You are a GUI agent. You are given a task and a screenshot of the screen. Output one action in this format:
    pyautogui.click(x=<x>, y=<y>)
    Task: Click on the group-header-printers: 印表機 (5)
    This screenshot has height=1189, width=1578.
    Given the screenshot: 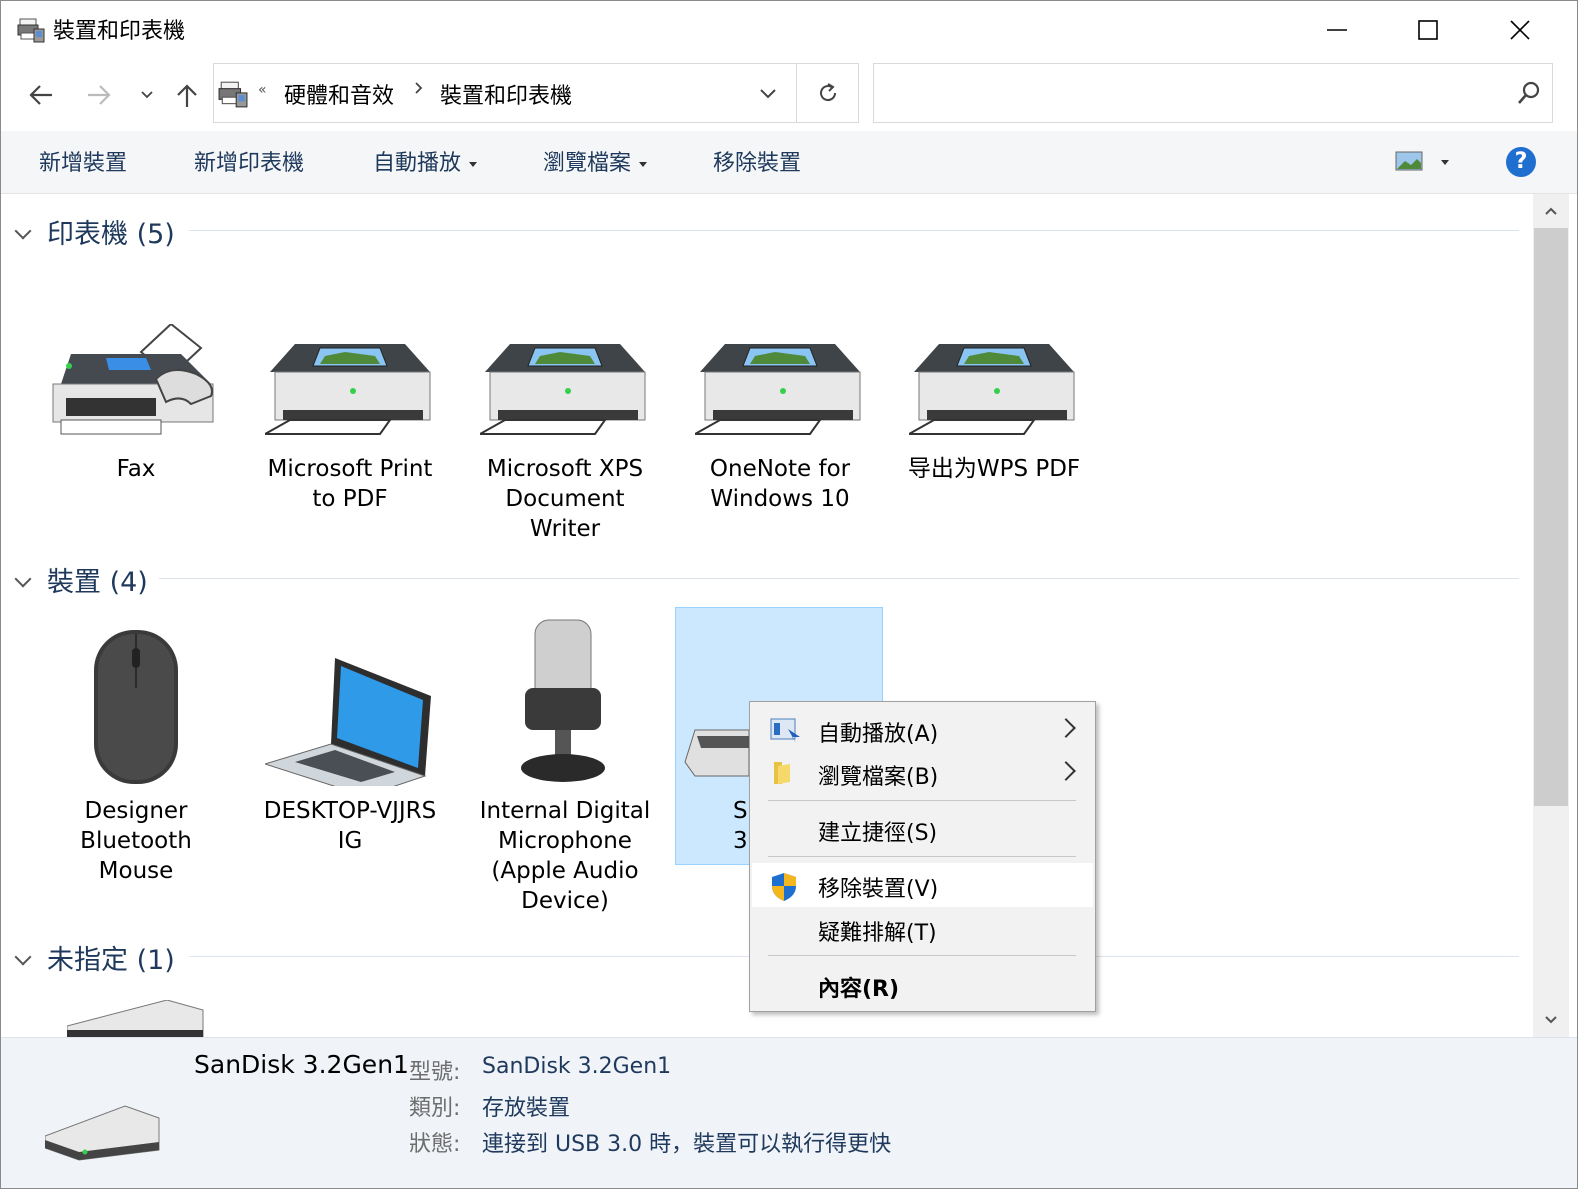 What is the action you would take?
    pyautogui.click(x=94, y=231)
    